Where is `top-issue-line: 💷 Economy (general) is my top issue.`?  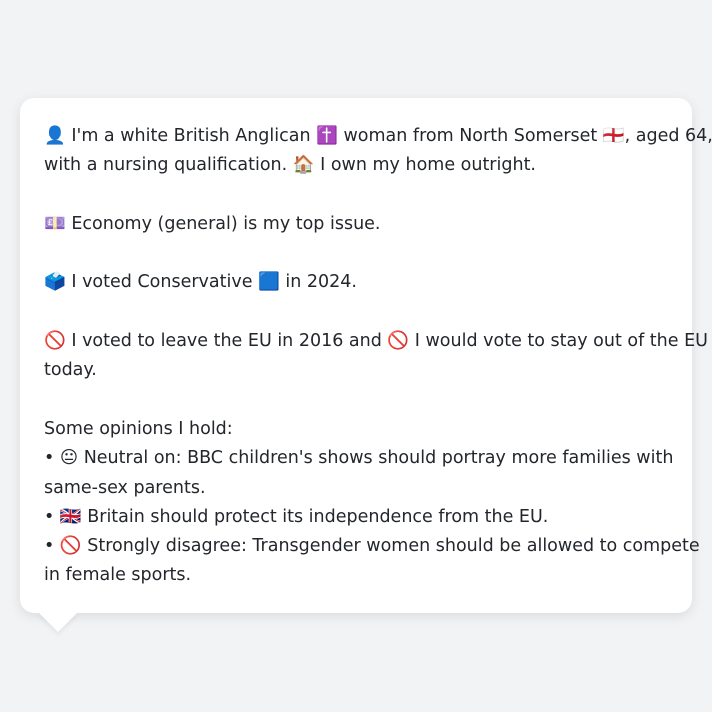
top-issue-line: 💷 Economy (general) is my top issue. is located at coordinates (212, 223).